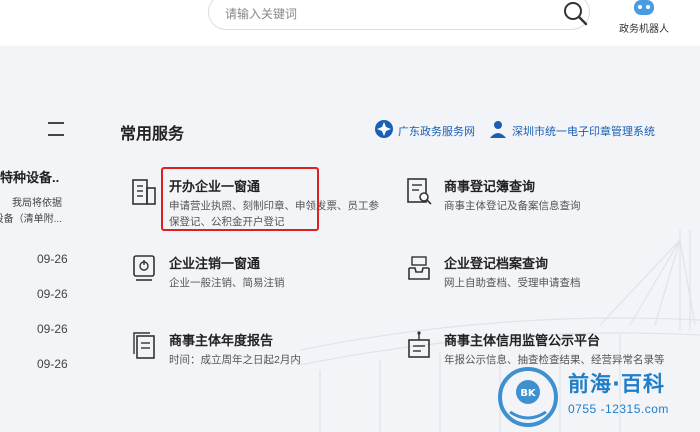 The width and height of the screenshot is (700, 432). What do you see at coordinates (384, 129) in the screenshot?
I see `gov-service-icon` at bounding box center [384, 129].